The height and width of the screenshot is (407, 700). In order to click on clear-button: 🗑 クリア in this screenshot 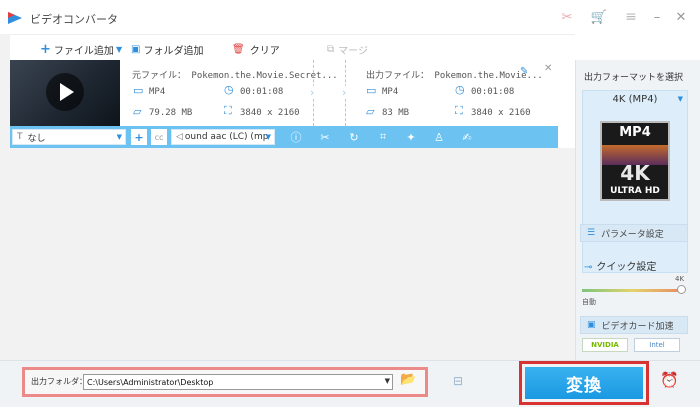, I will do `click(256, 49)`.